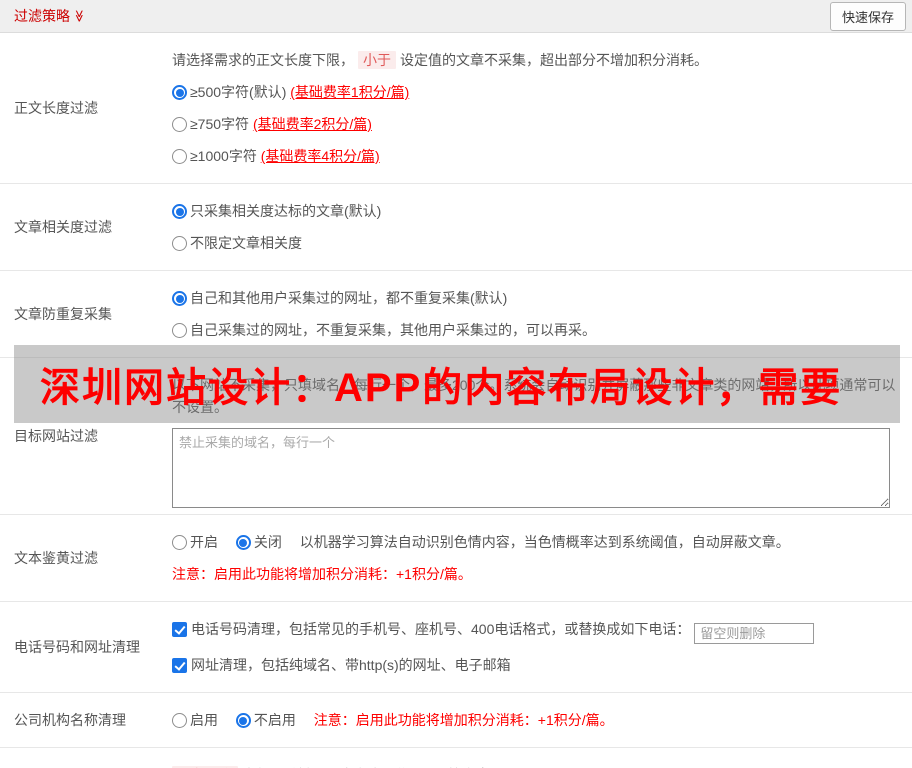 This screenshot has height=768, width=912. What do you see at coordinates (42, 16) in the screenshot?
I see `section-title-label: 过滤策略` at bounding box center [42, 16].